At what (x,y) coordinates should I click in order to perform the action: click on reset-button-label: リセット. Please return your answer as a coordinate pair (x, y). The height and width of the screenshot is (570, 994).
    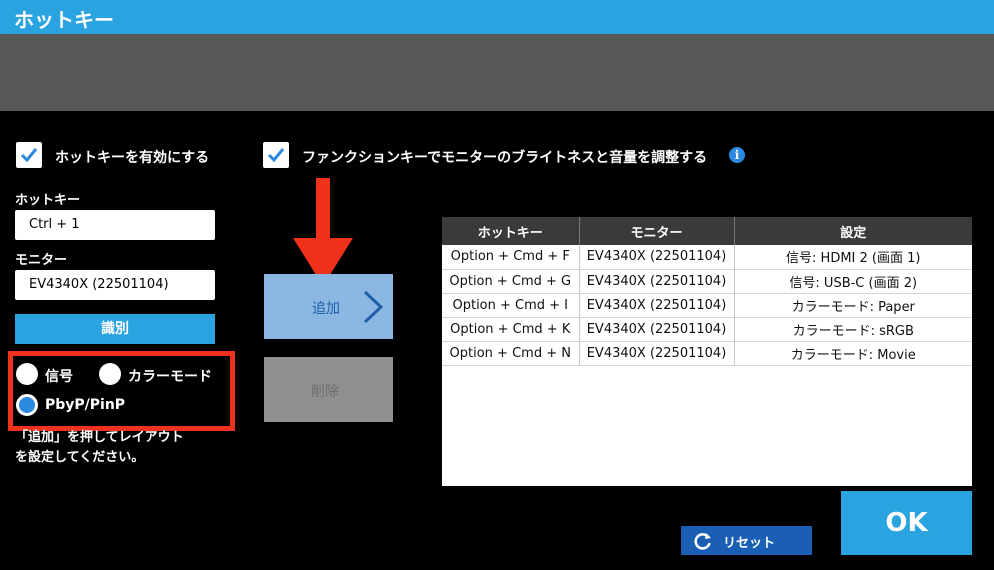
    Looking at the image, I should click on (749, 543).